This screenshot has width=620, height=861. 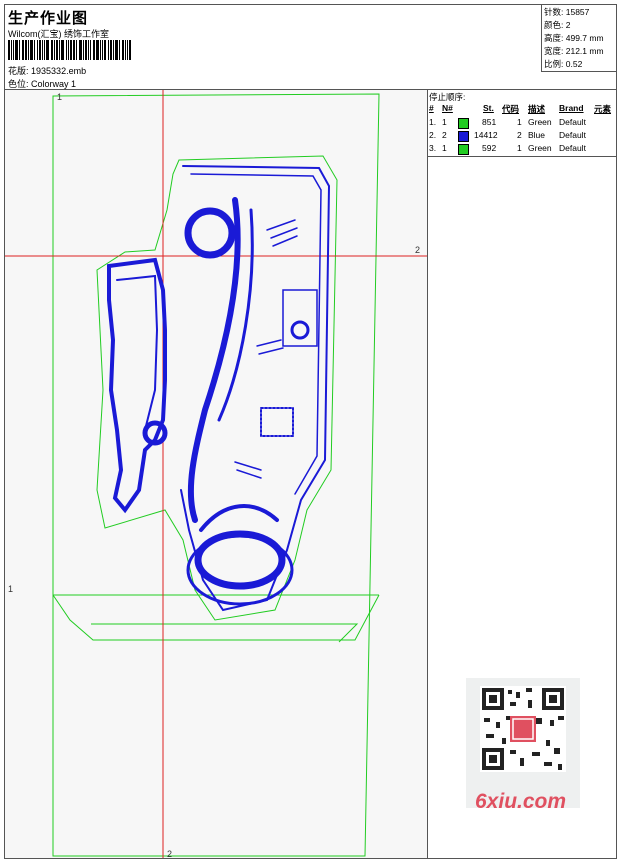 What do you see at coordinates (537, 109) in the screenshot?
I see `col-header-desc: 描述` at bounding box center [537, 109].